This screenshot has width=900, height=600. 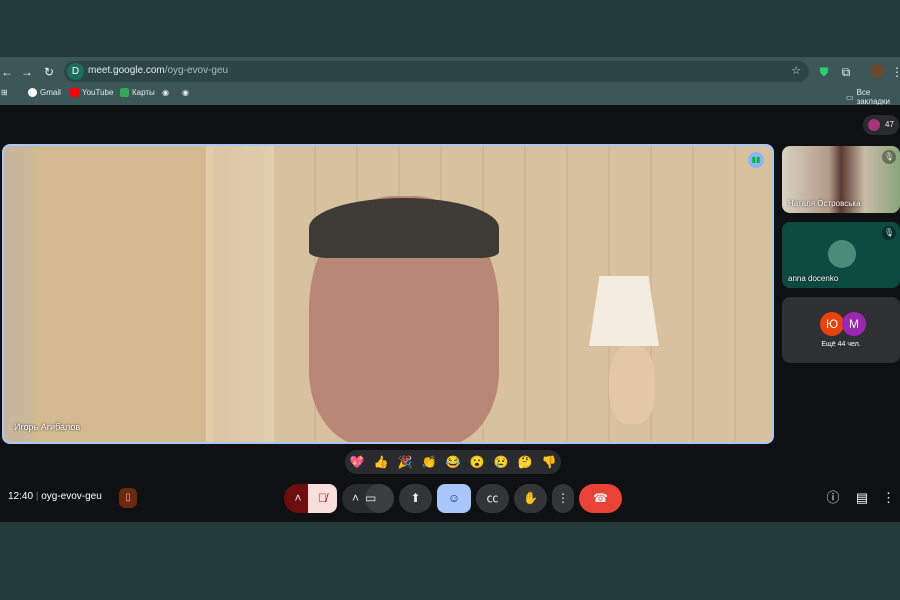 I want to click on apps-icon: ⊞, so click(x=4, y=92).